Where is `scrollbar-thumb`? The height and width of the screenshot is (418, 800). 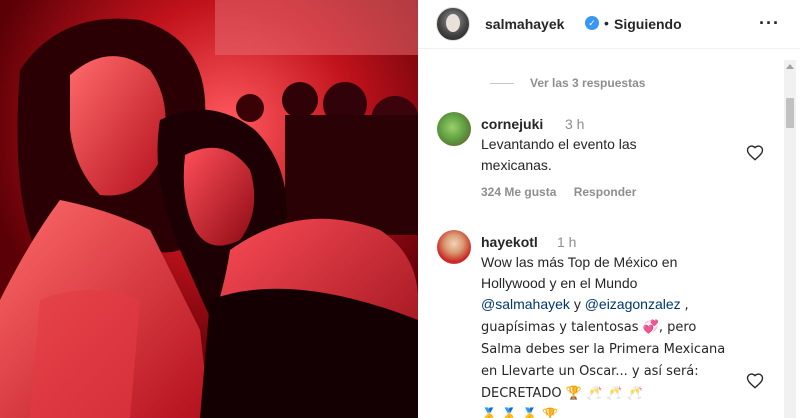
scrollbar-thumb is located at coordinates (790, 113).